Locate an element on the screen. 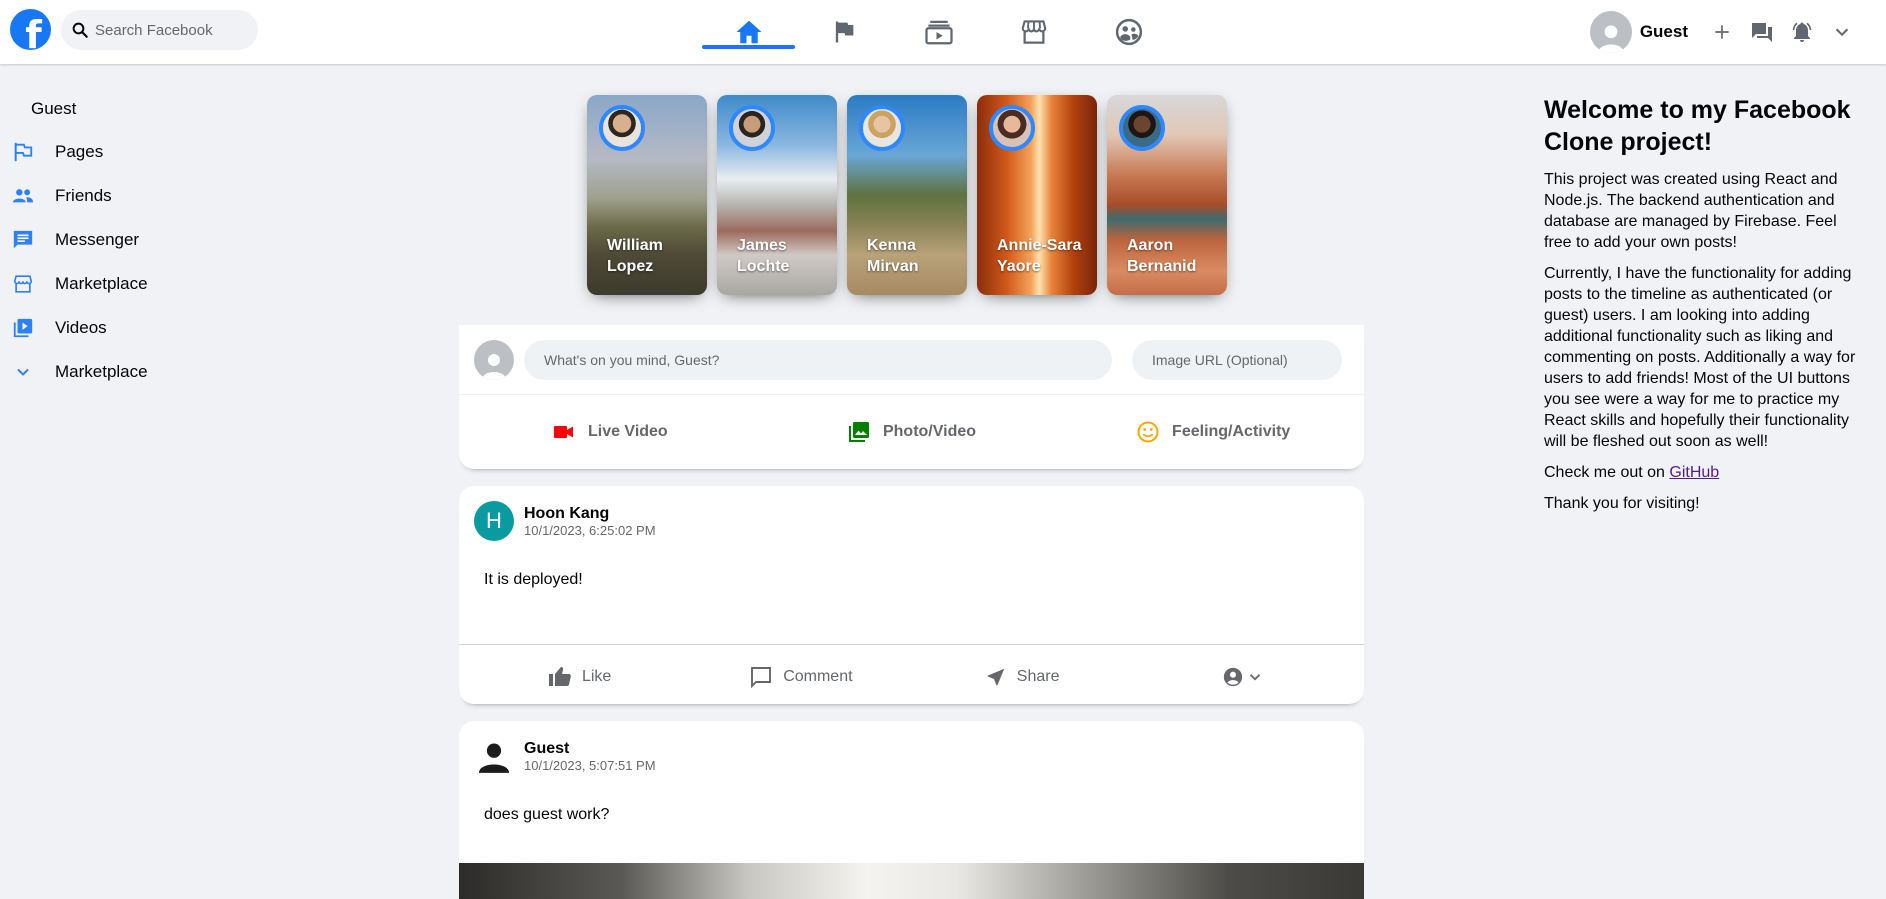 This screenshot has height=899, width=1886. sidebar-item-label: Pages is located at coordinates (79, 151).